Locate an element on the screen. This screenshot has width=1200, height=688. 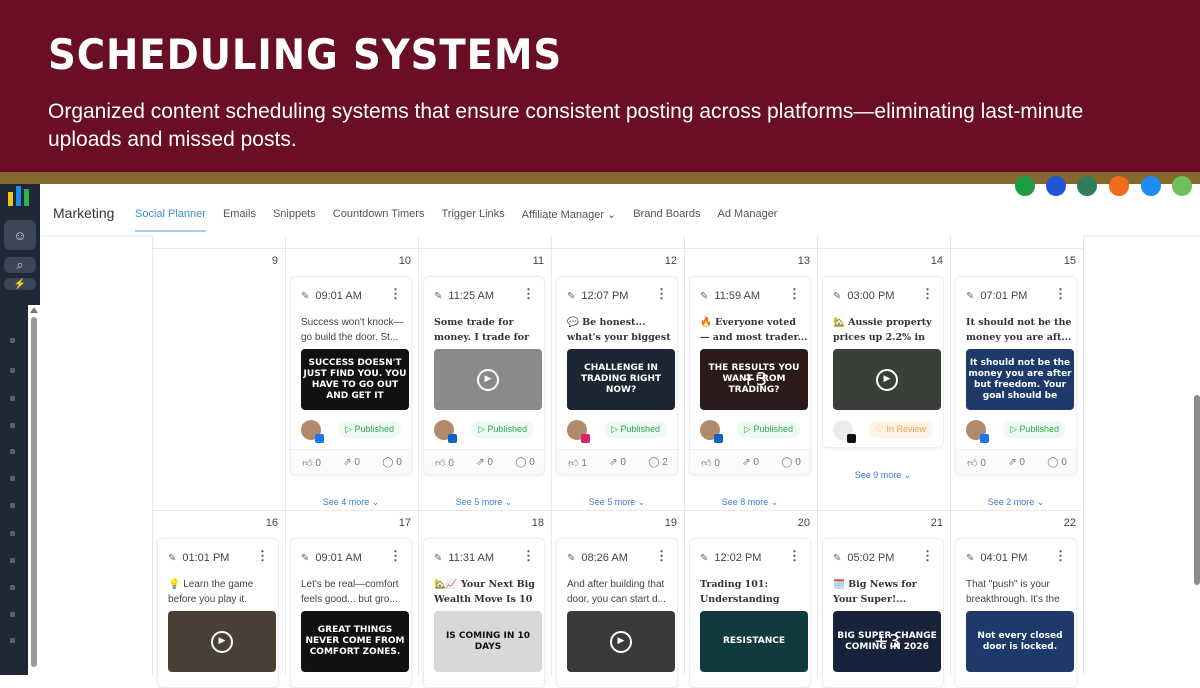
comment-count: ◯ 2 is located at coordinates (658, 462).